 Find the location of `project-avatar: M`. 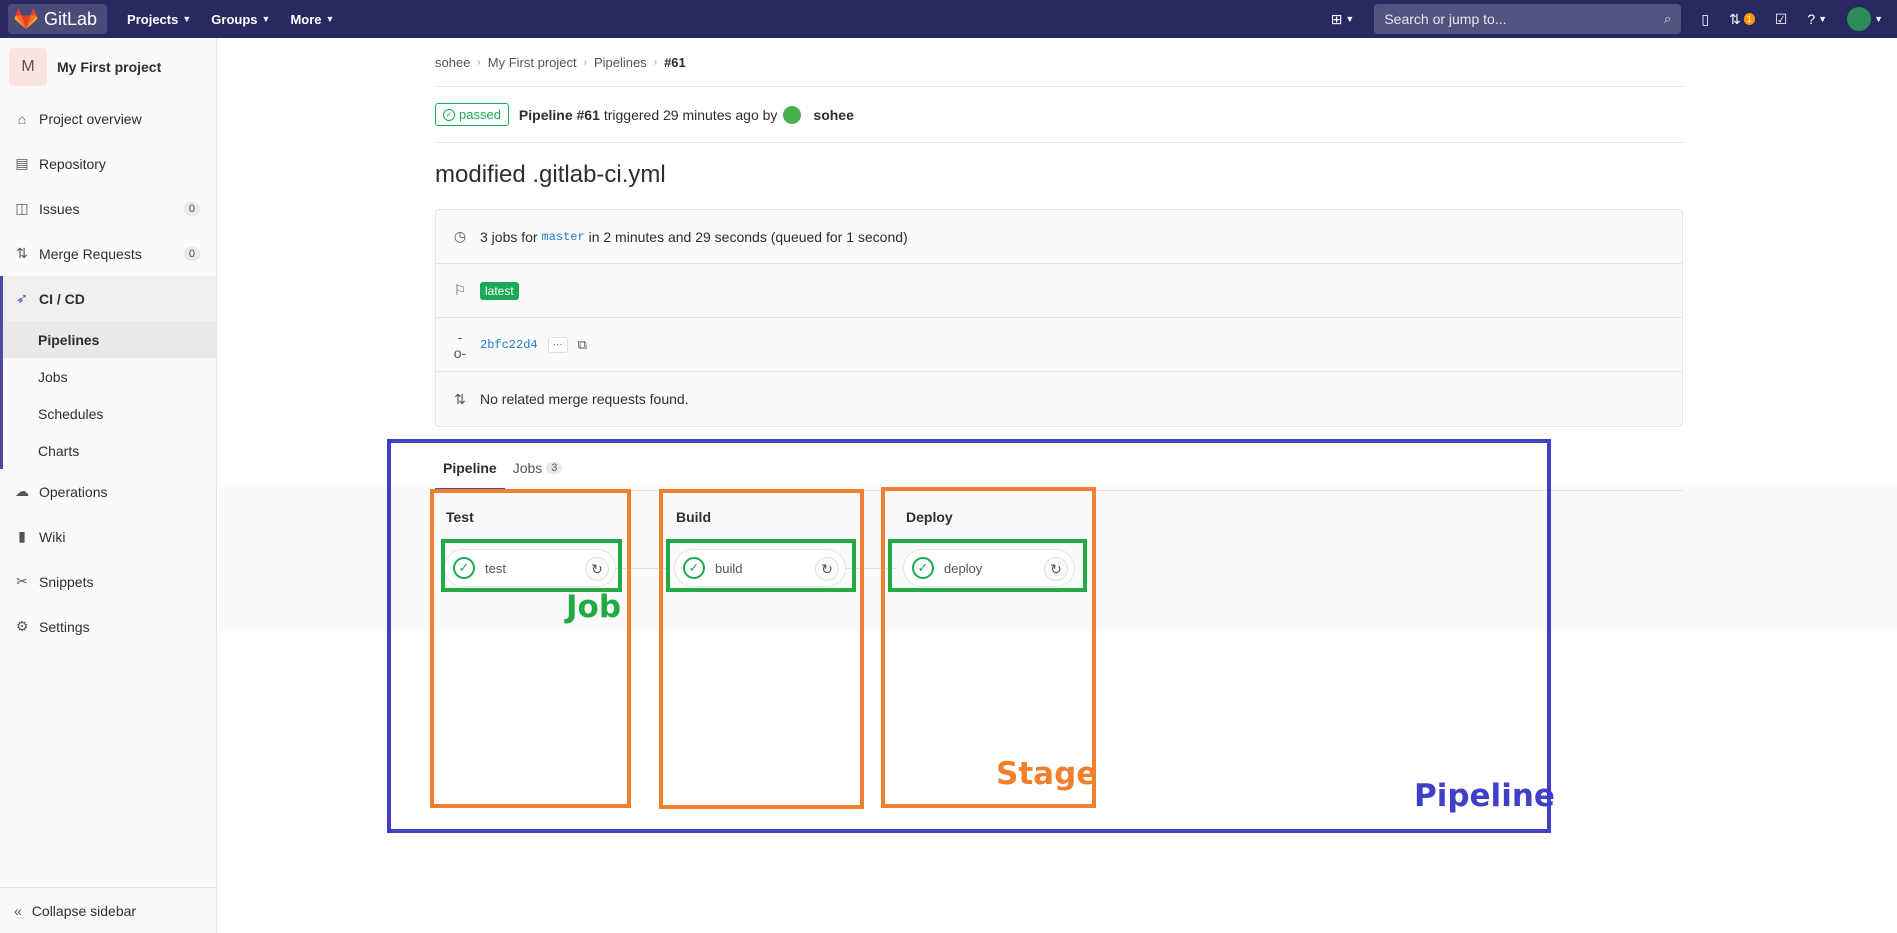

project-avatar: M is located at coordinates (28, 67).